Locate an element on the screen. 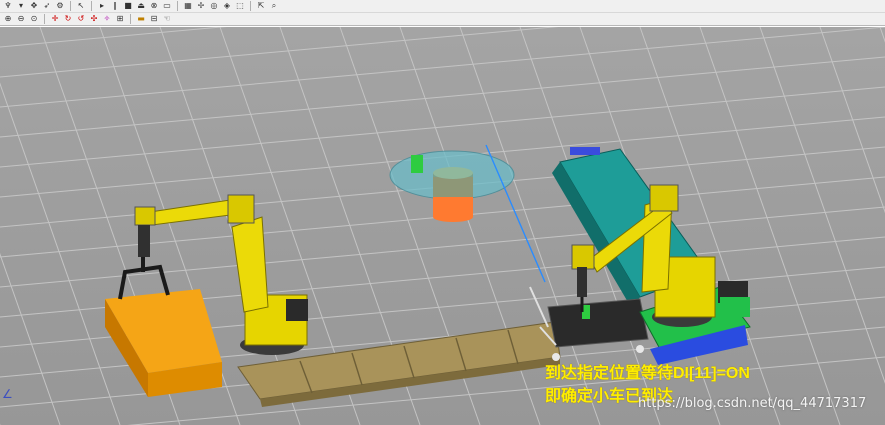 The width and height of the screenshot is (885, 425). target-icon: ◎ is located at coordinates (214, 6).